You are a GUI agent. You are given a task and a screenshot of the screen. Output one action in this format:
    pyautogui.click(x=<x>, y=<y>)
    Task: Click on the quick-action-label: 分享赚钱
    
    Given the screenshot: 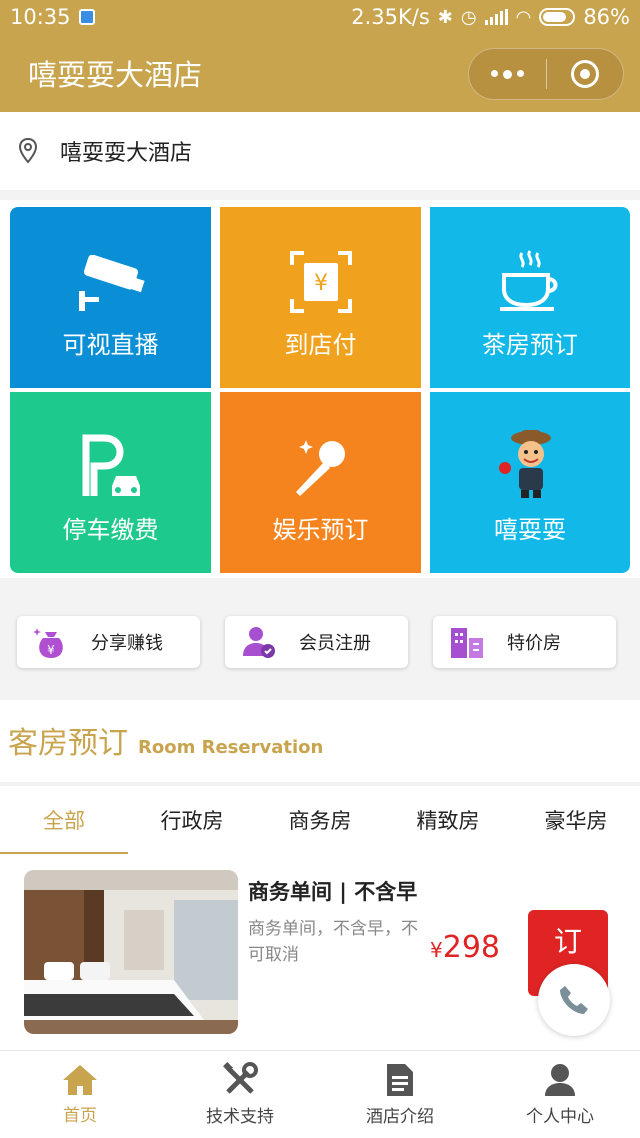 What is the action you would take?
    pyautogui.click(x=127, y=643)
    